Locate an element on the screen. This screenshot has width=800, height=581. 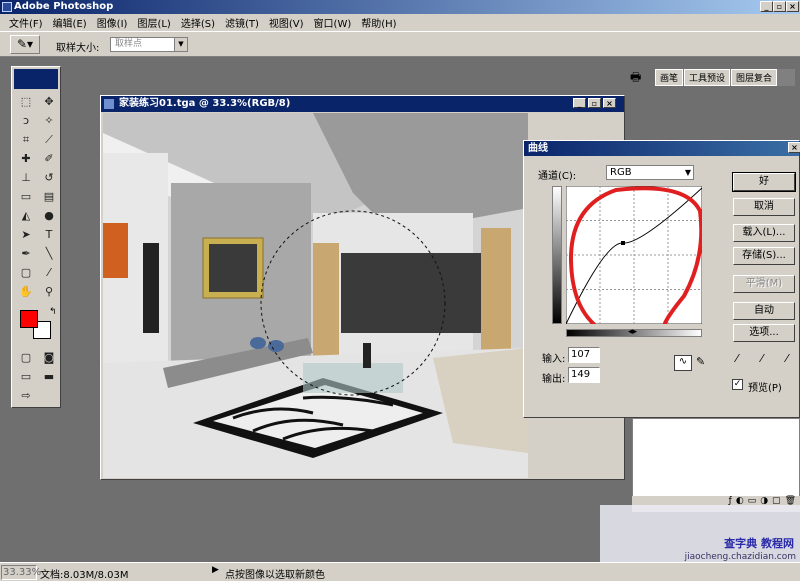
status-bar: 33.33% 文档:8.03M/8.03M ▶ 点按图像以选取新颜色 is located at coordinates (400, 571).